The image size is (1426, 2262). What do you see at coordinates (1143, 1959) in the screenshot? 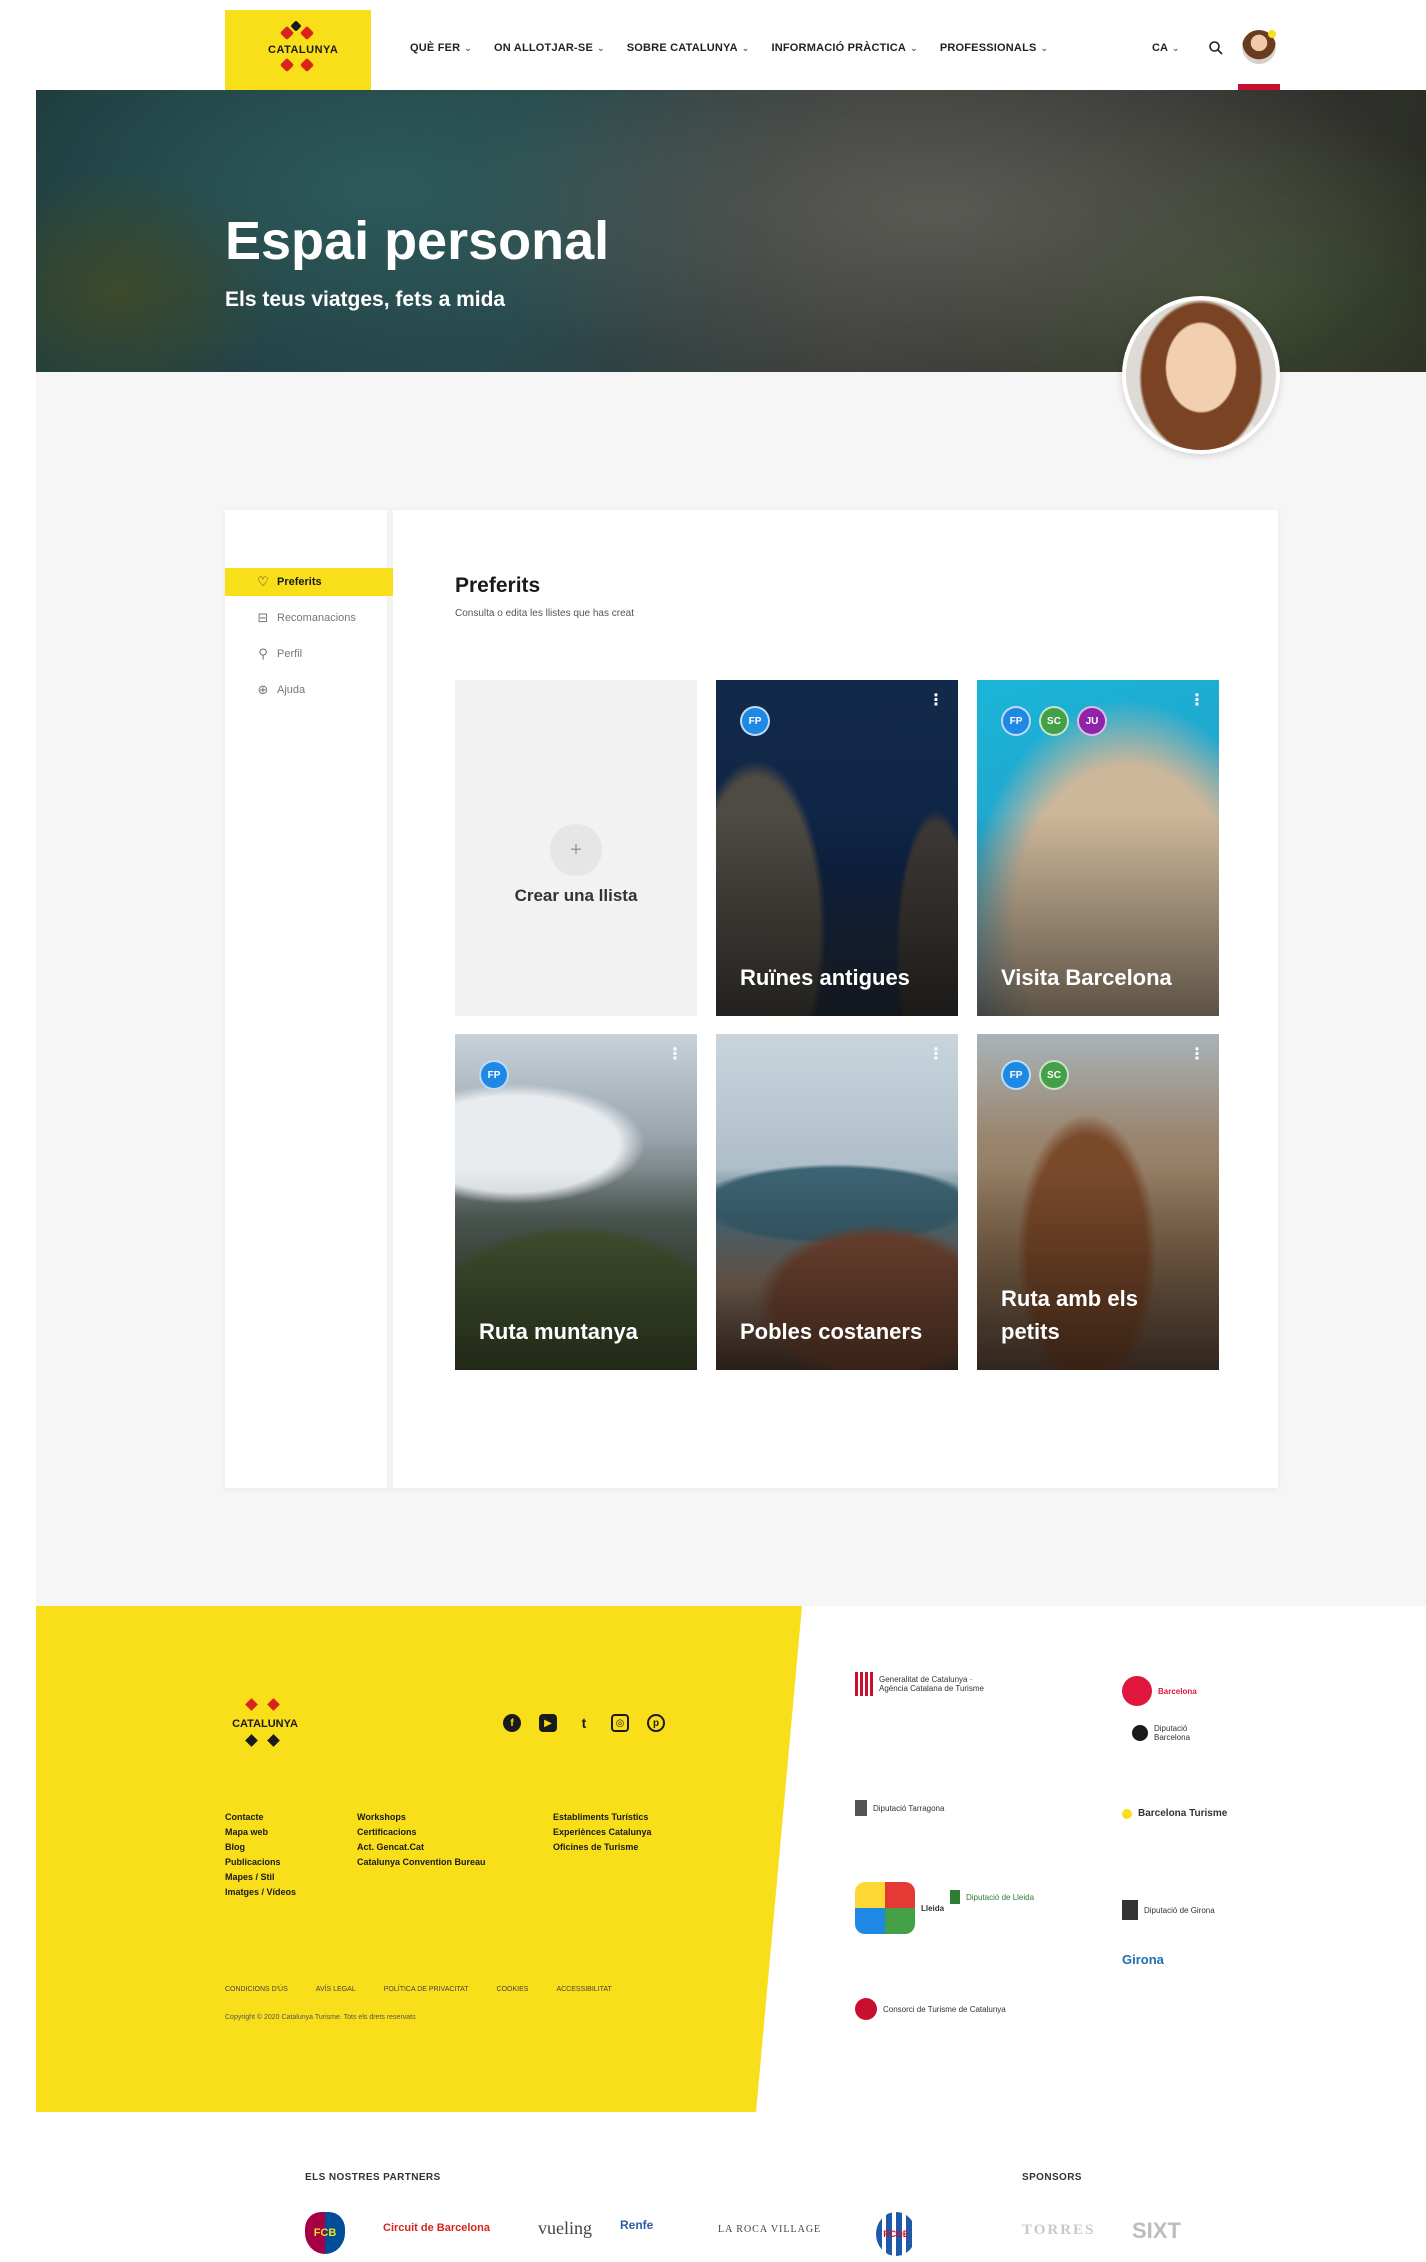
I see `institution-logo-girona: Girona` at bounding box center [1143, 1959].